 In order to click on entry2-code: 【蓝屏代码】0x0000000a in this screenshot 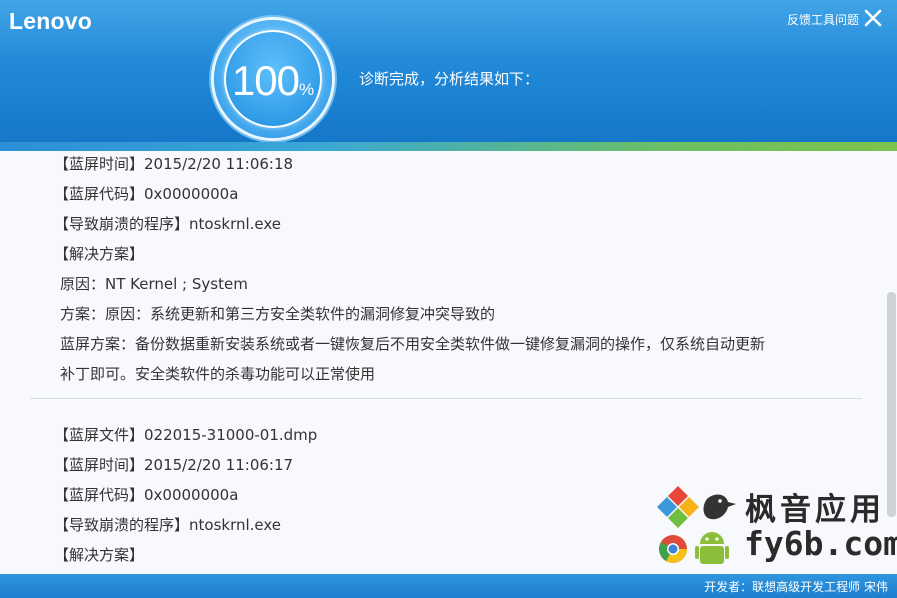, I will do `click(146, 495)`.